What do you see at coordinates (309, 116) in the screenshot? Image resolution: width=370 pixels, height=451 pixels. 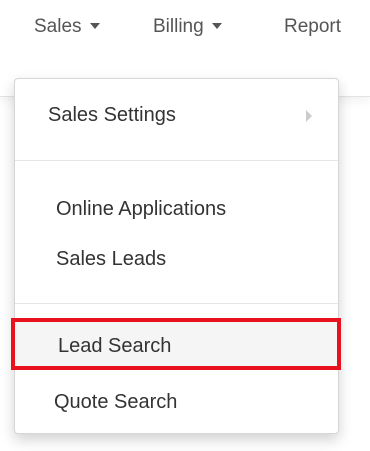 I see `chevron-right-icon` at bounding box center [309, 116].